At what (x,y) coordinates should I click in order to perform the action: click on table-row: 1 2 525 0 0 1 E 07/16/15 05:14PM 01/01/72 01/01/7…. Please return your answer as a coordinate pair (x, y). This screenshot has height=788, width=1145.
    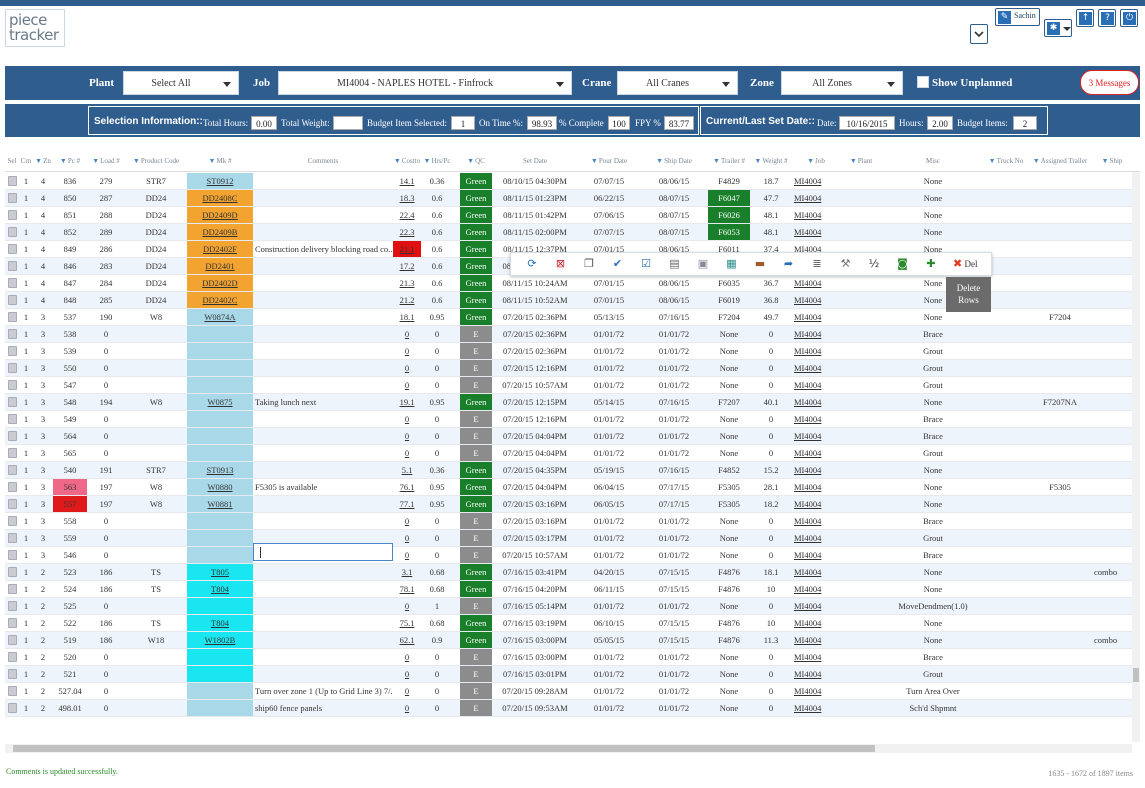
    Looking at the image, I should click on (568, 606).